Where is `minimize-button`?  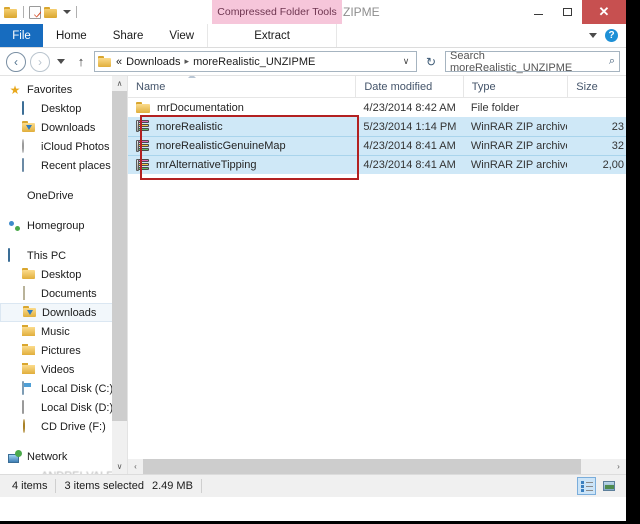
minimize-button is located at coordinates (538, 12).